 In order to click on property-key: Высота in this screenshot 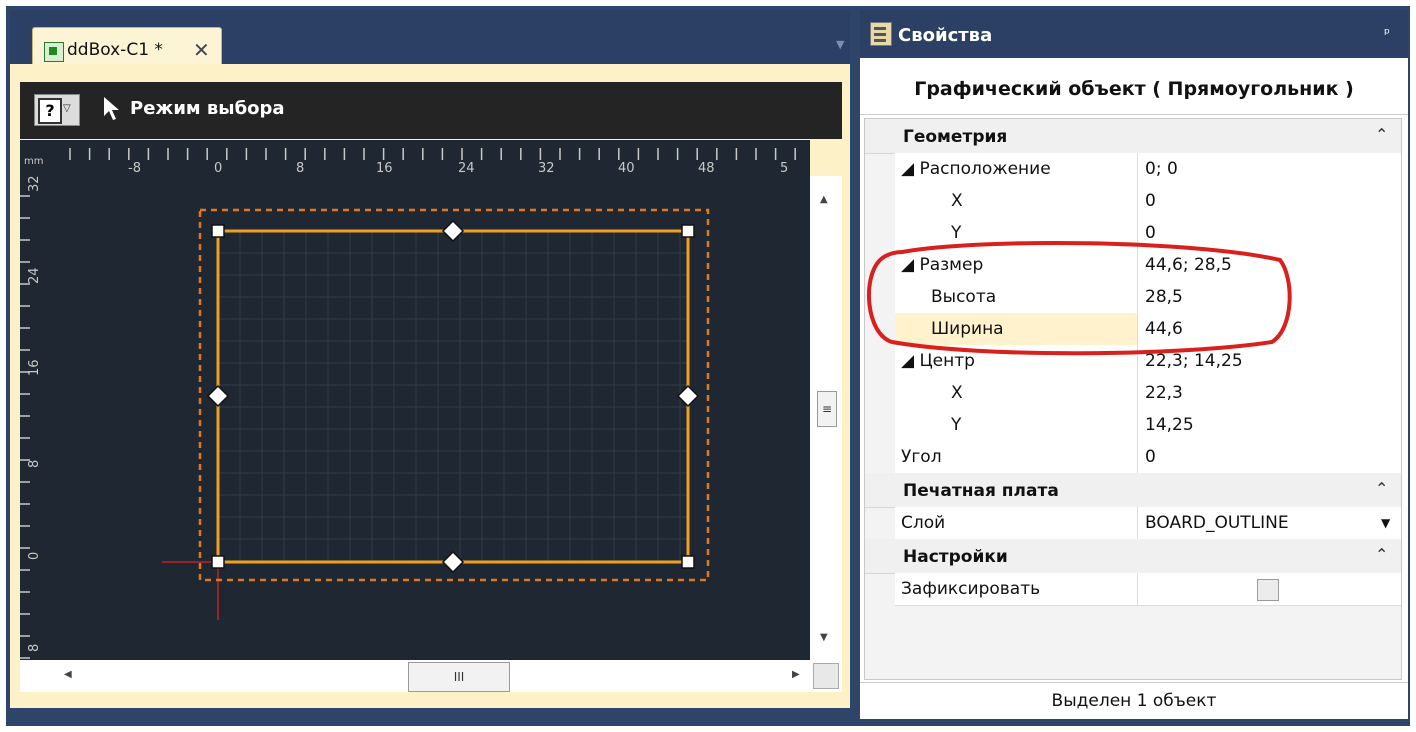, I will do `click(1016, 297)`.